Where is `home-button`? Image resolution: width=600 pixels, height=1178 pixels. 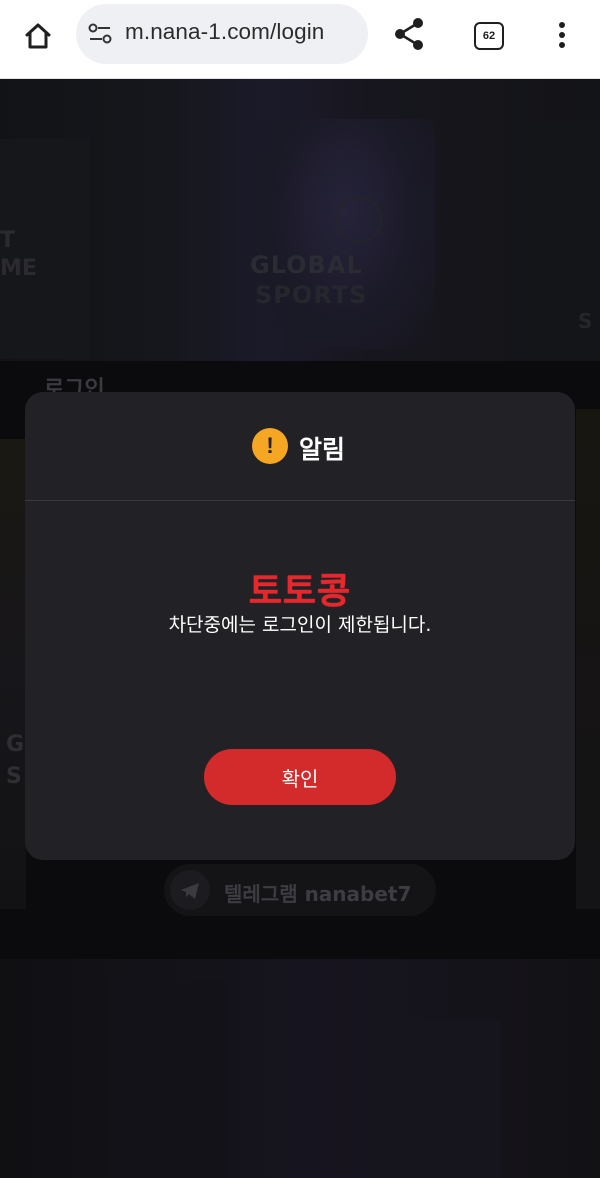
home-button is located at coordinates (38, 36).